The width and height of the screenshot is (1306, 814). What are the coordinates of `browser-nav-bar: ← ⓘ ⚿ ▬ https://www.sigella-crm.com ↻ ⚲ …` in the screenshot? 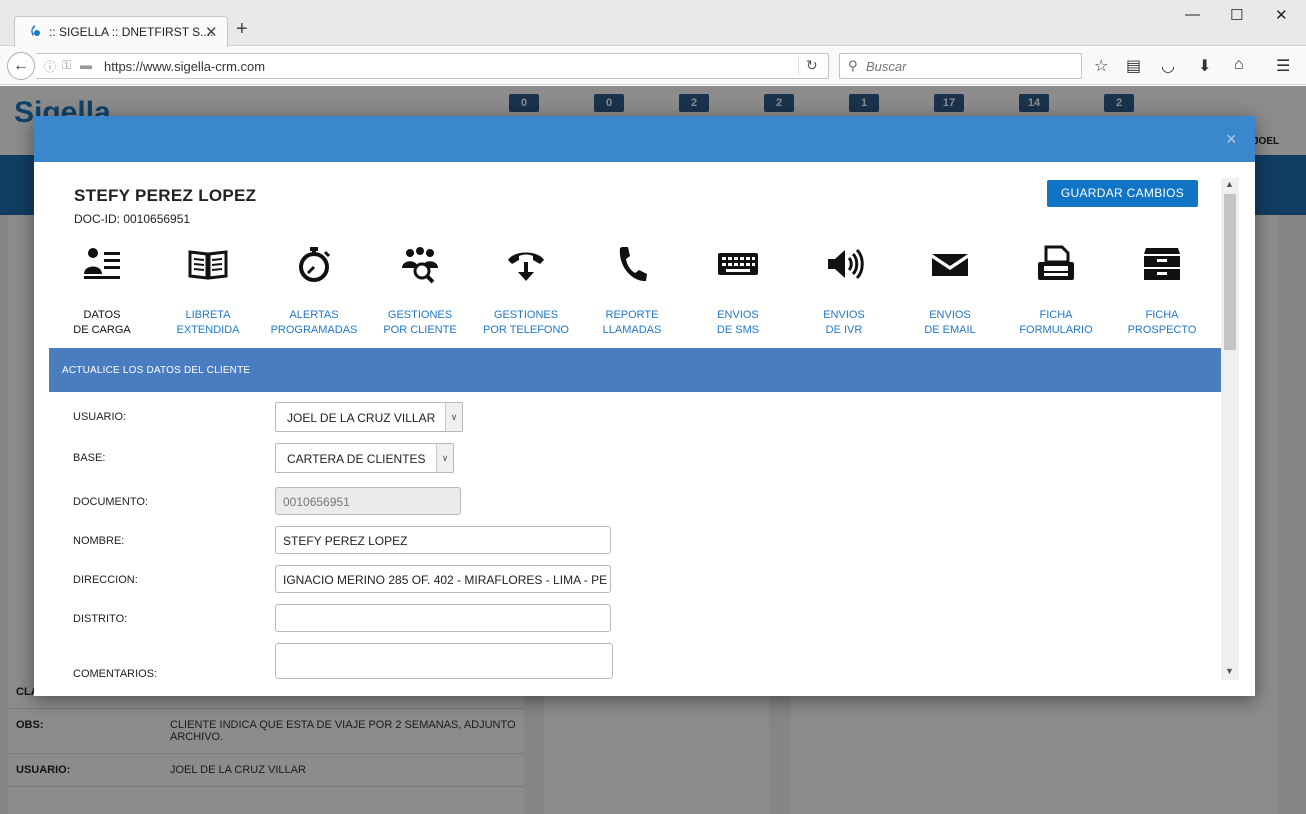 It's located at (653, 66).